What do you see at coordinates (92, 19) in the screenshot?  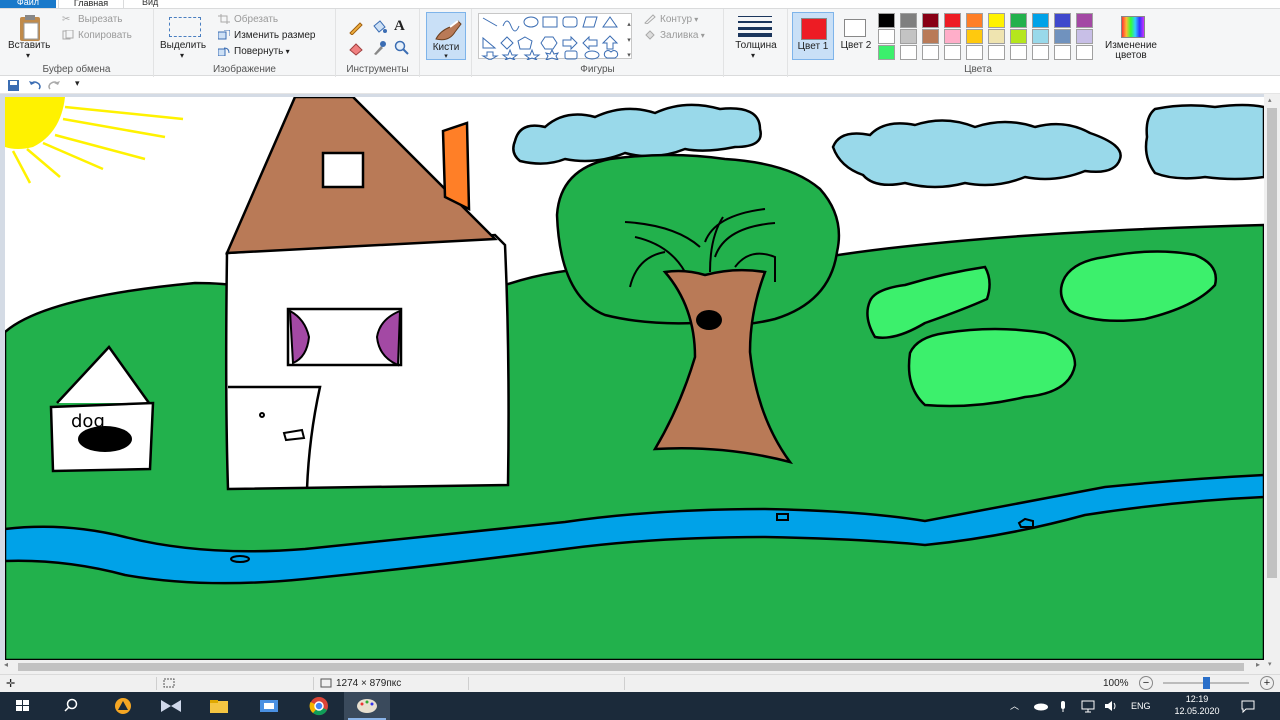 I see `cut-button: ✂ Вырезать` at bounding box center [92, 19].